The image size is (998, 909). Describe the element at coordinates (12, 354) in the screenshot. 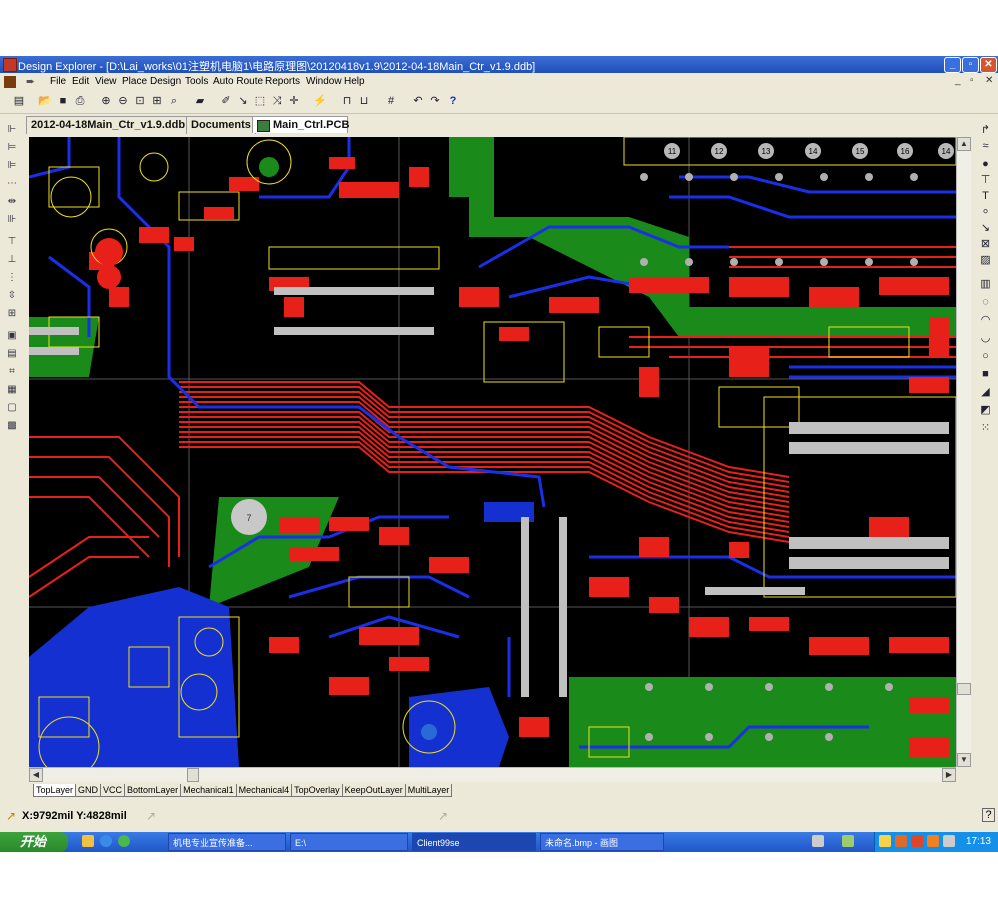

I see `arrange-outside-icon: ▤` at that location.